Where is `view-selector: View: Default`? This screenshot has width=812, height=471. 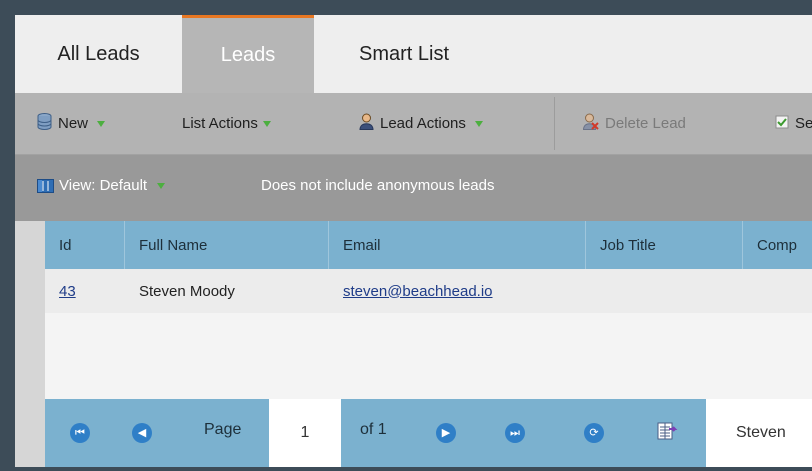
view-selector: View: Default is located at coordinates (101, 185).